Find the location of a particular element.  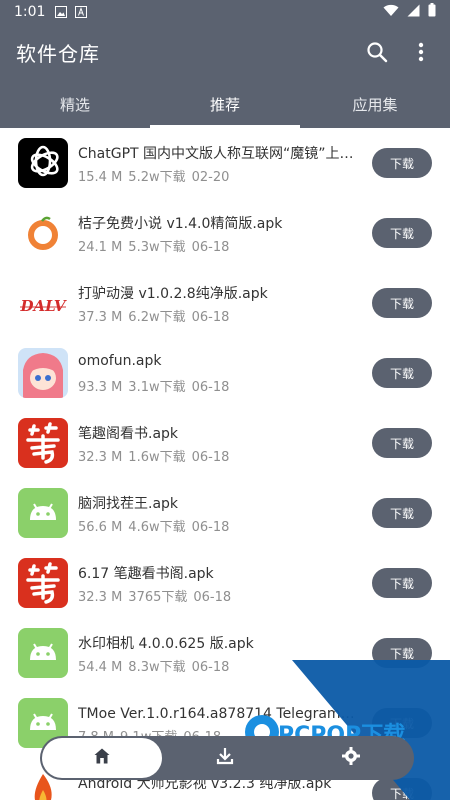

list-item: omofun.apk 93.3 M 3.1w下载 06-18 下载 is located at coordinates (225, 373).